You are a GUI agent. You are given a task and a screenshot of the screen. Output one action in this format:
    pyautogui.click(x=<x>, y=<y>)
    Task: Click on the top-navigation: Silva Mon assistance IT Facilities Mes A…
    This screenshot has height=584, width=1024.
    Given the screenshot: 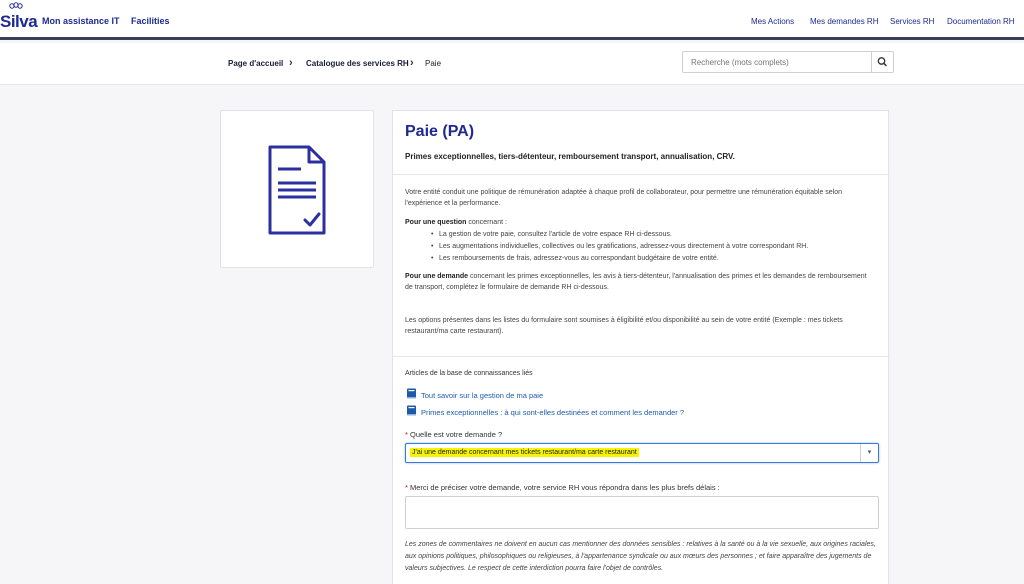 What is the action you would take?
    pyautogui.click(x=512, y=20)
    